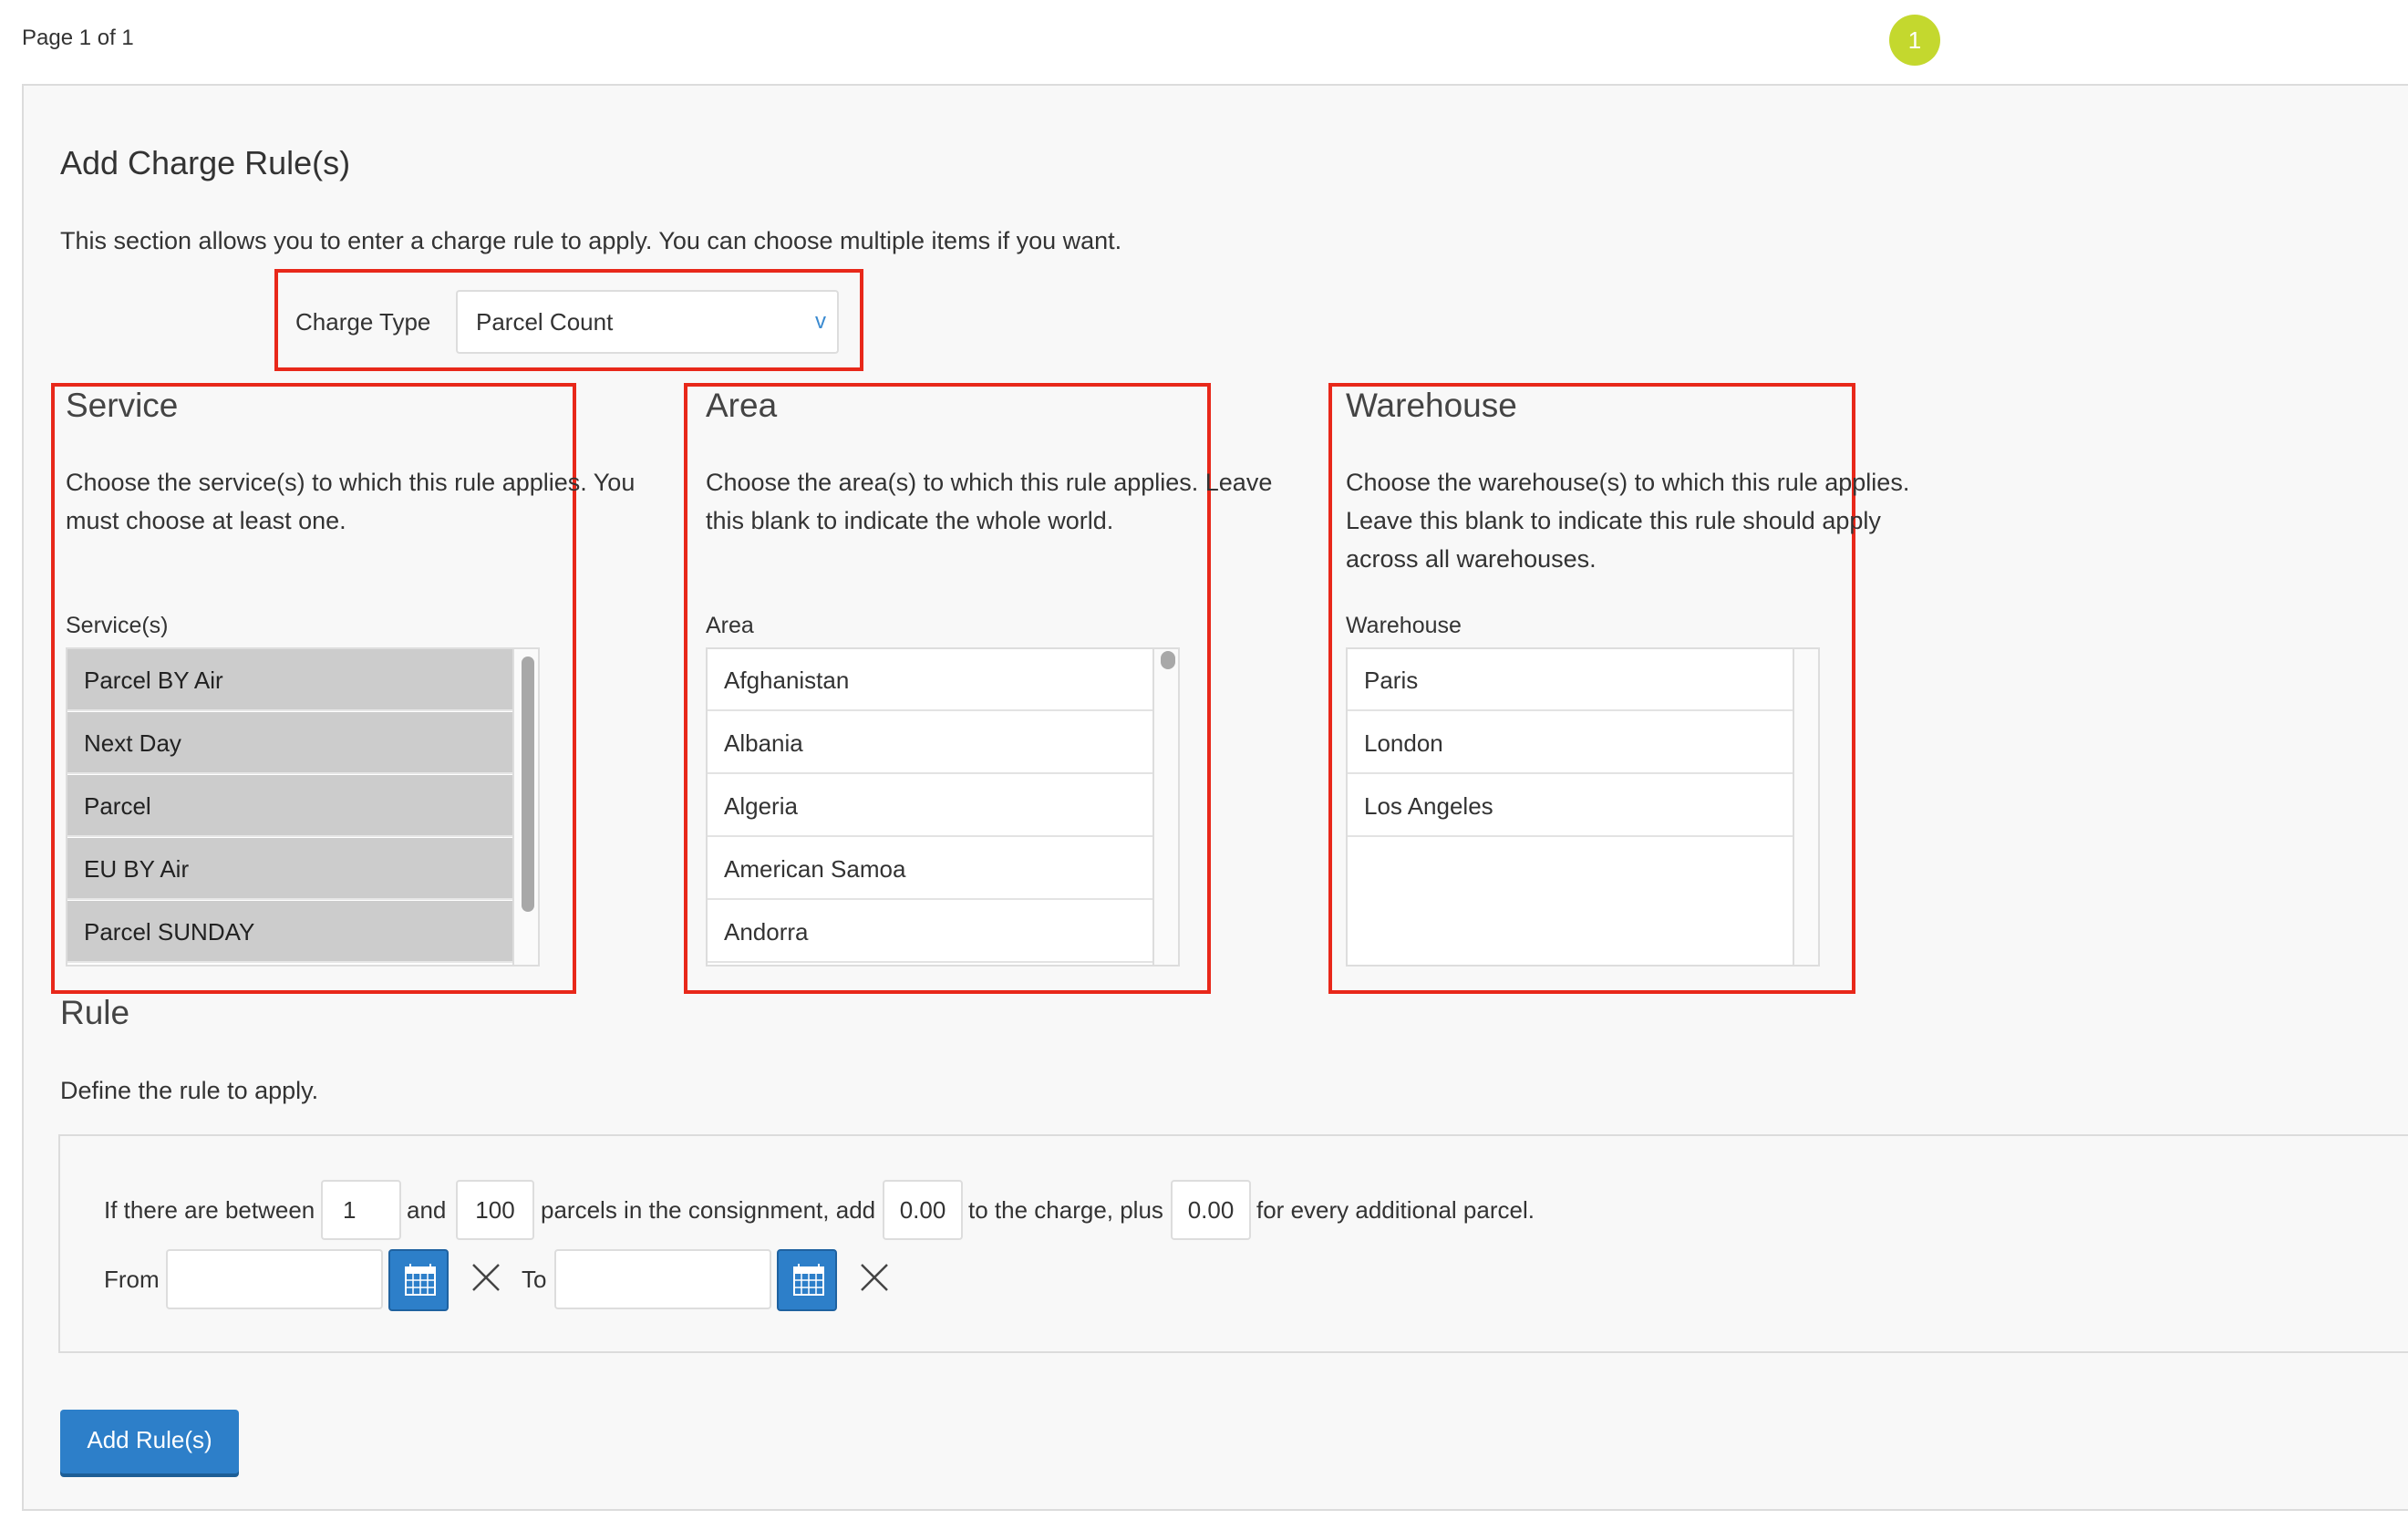  I want to click on warehouse-option: London, so click(1570, 743).